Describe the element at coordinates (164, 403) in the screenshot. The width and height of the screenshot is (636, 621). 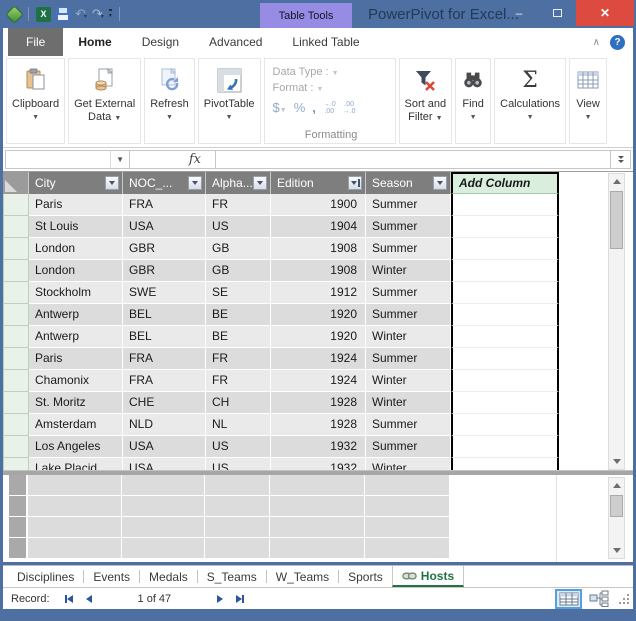
I see `cell: CHE` at that location.